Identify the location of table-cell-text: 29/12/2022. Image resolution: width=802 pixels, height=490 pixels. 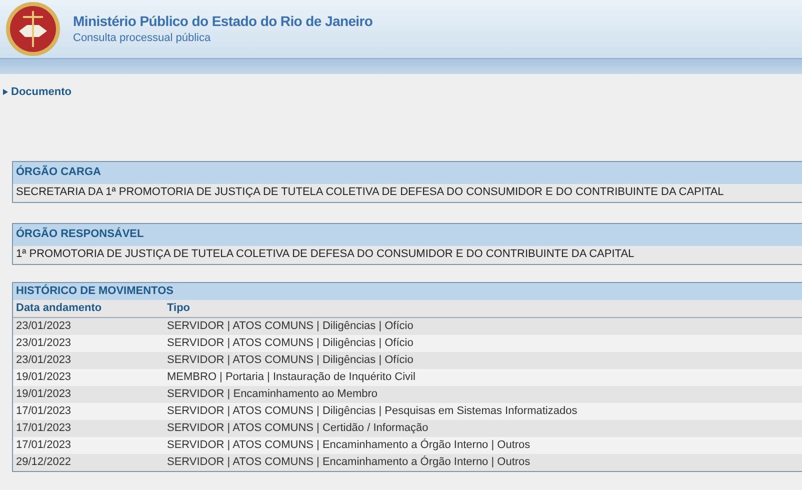
(43, 462).